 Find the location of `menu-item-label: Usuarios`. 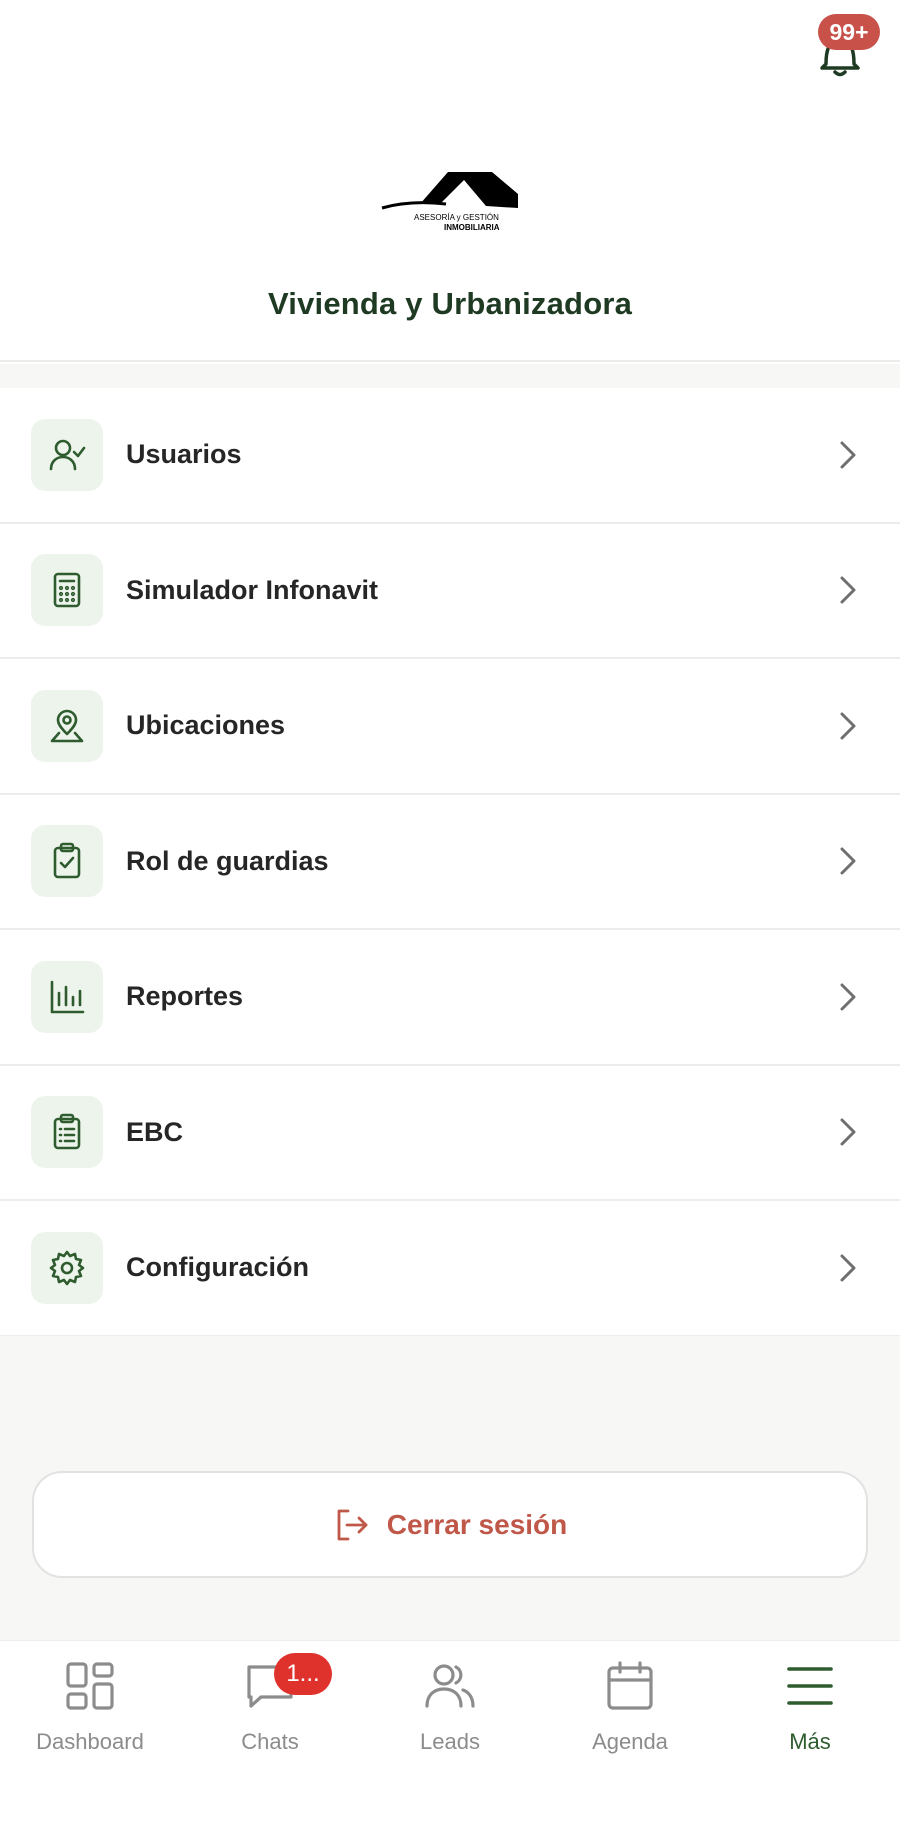

menu-item-label: Usuarios is located at coordinates (184, 454).